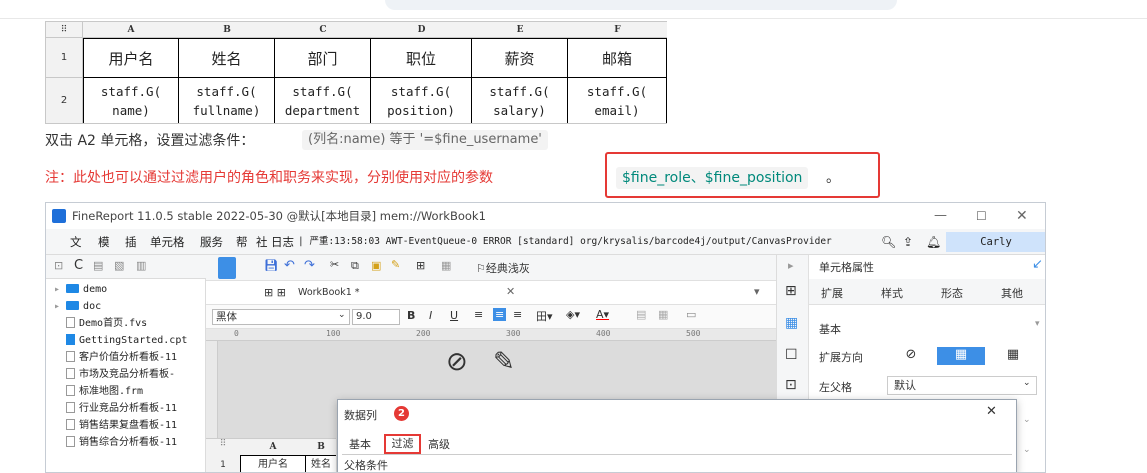 The image size is (1147, 473). Describe the element at coordinates (446, 265) in the screenshot. I see `grid-icon: ▦` at that location.